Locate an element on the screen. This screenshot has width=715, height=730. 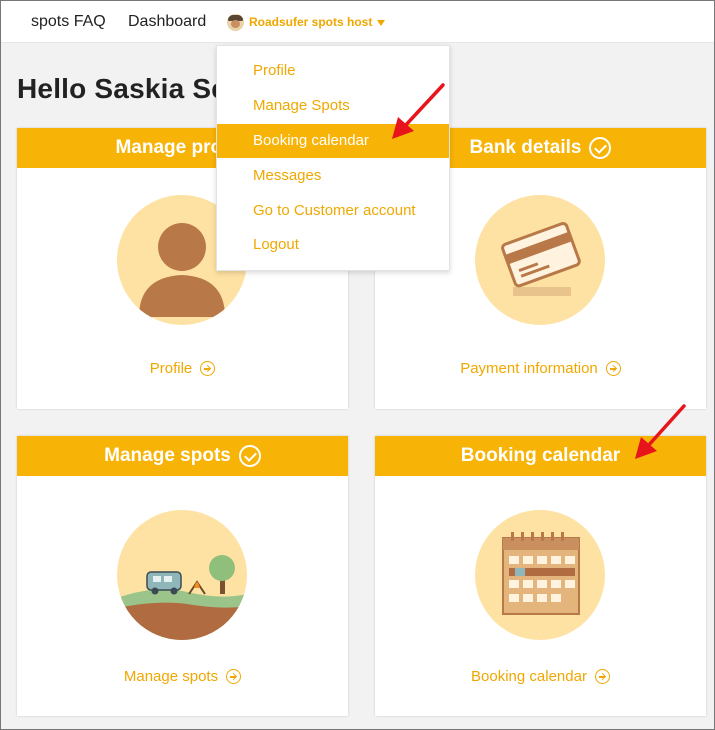
profile-link: Profile is located at coordinates (182, 368).